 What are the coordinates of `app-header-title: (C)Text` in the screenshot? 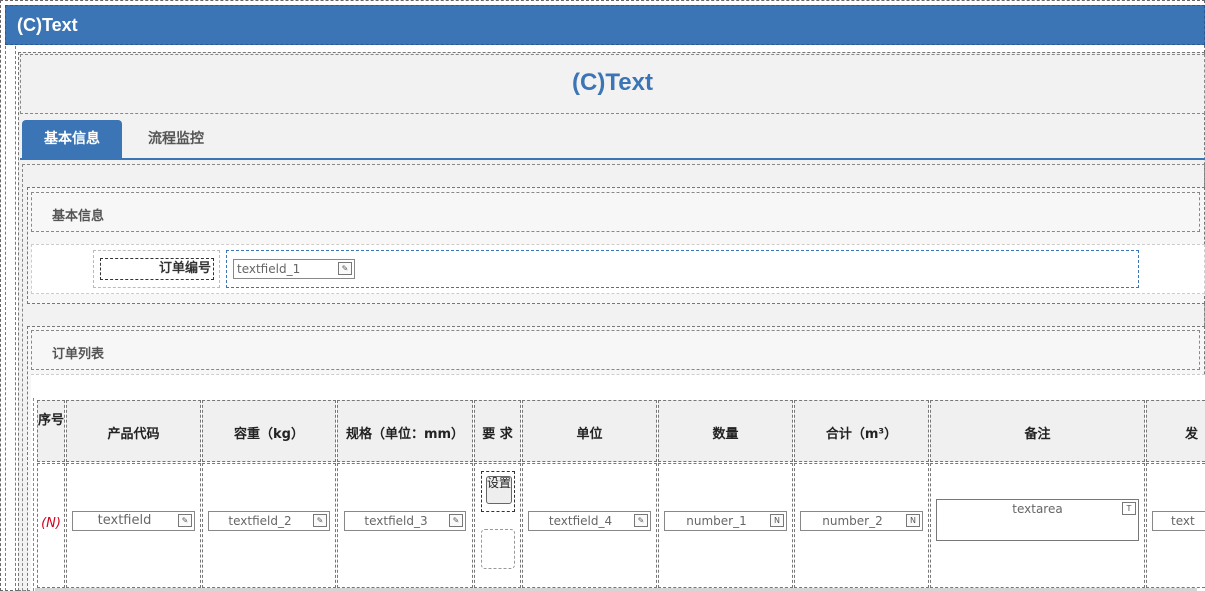 It's located at (47, 25).